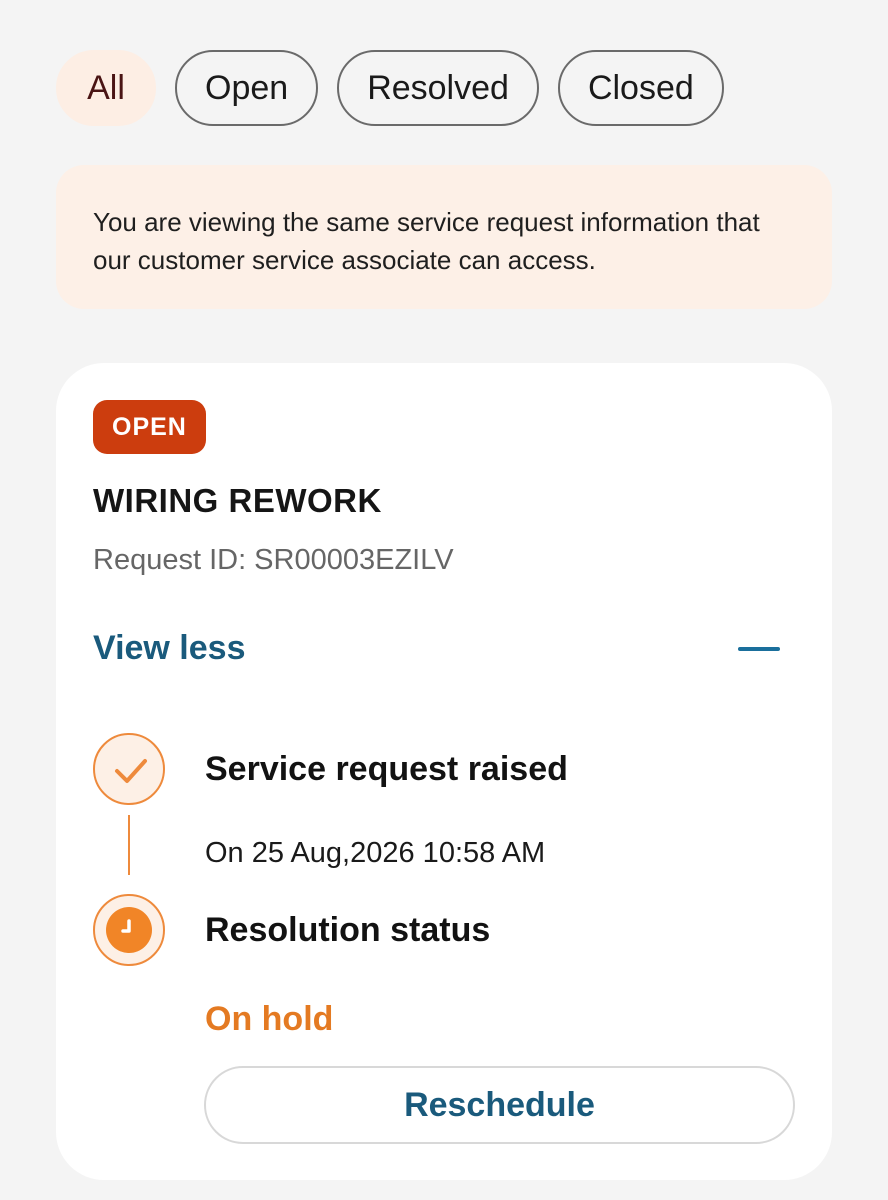 The height and width of the screenshot is (1200, 888). I want to click on reschedule-button: Reschedule, so click(499, 1105).